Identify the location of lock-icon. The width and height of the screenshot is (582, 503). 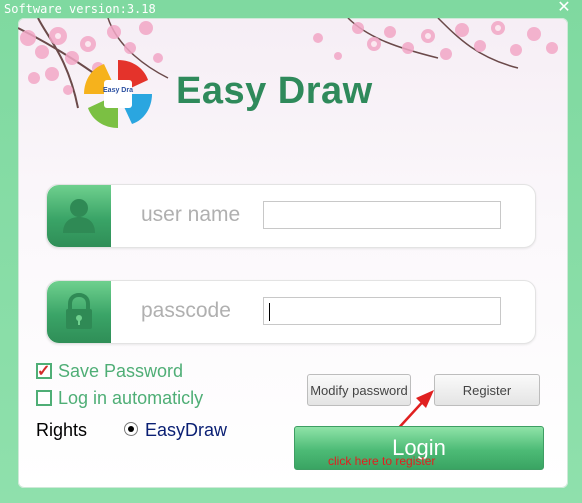
(79, 311).